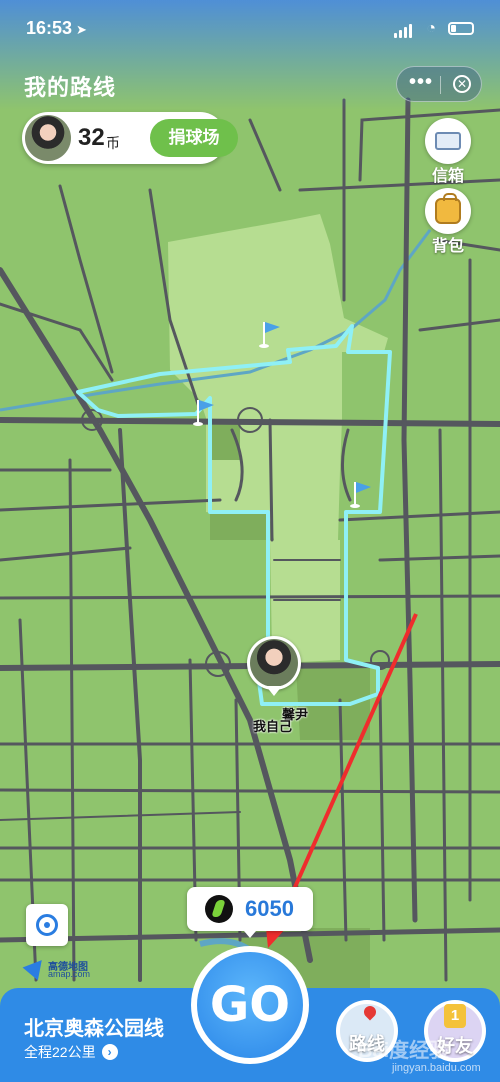 The height and width of the screenshot is (1082, 500). I want to click on route-distance: 全程22公里 ›, so click(71, 1052).